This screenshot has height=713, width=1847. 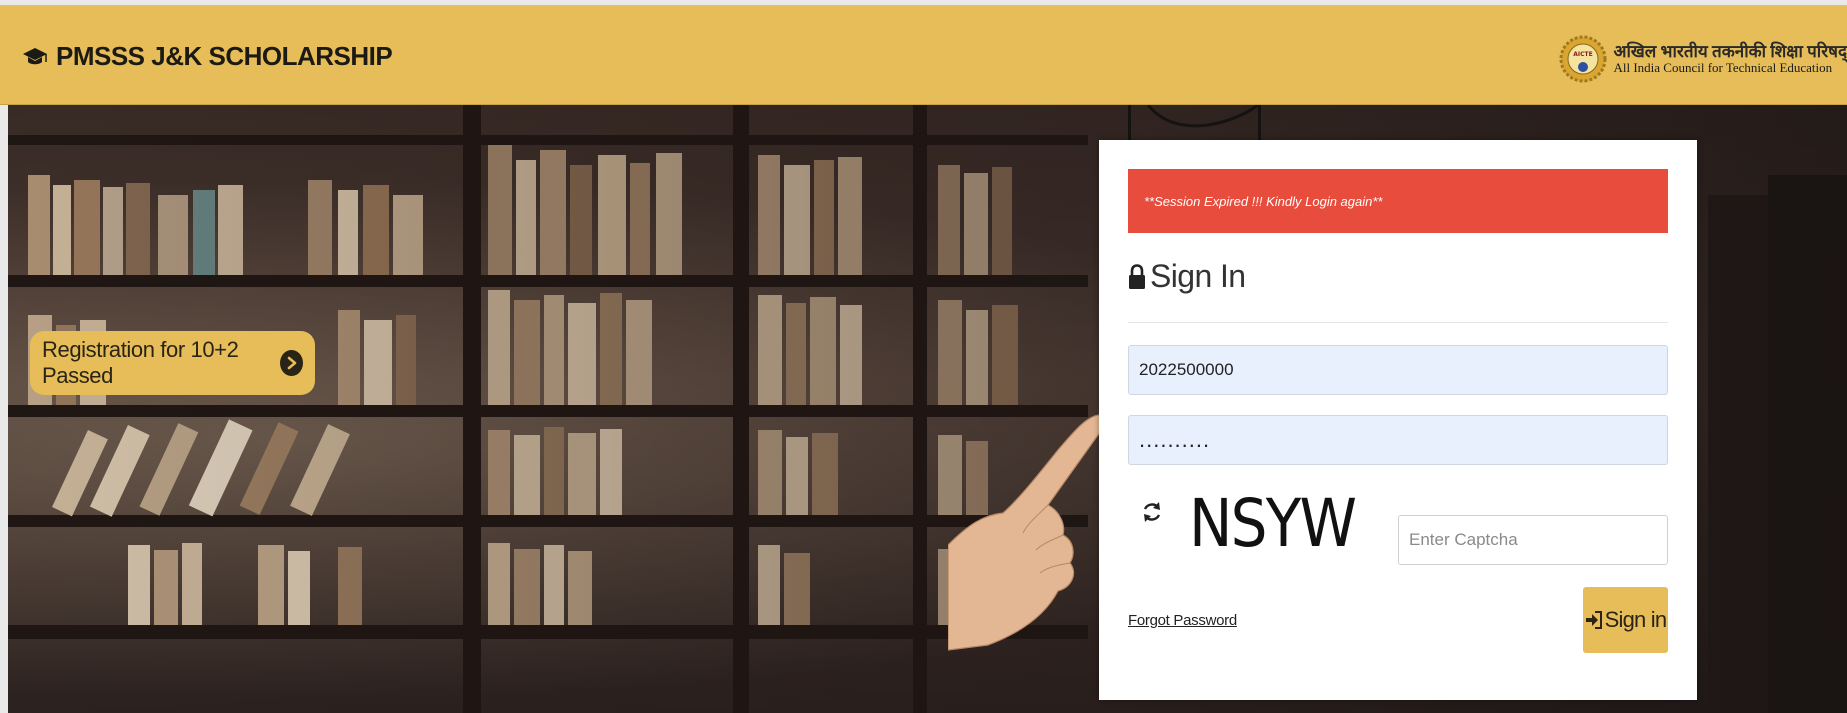 I want to click on sign-in-icon, so click(x=1593, y=620).